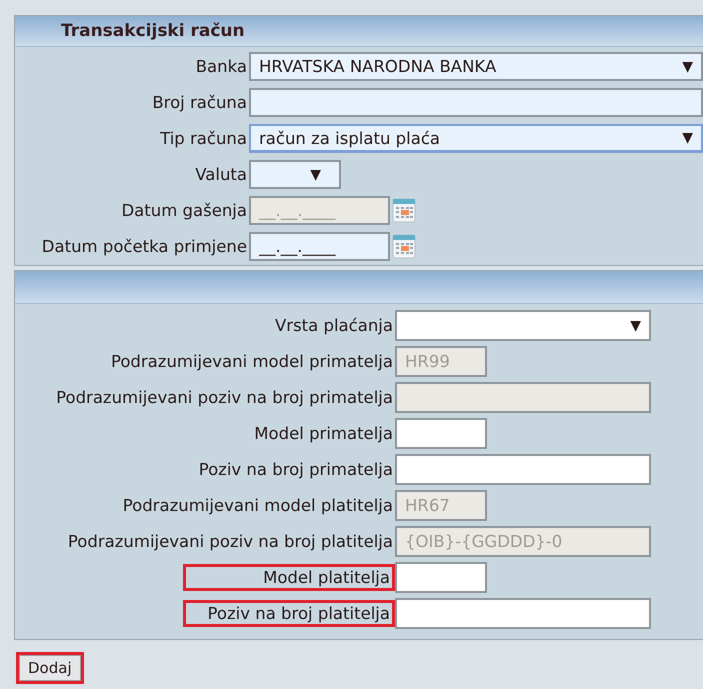 The height and width of the screenshot is (689, 703). Describe the element at coordinates (289, 577) in the screenshot. I see `field-label: Model platitelja` at that location.